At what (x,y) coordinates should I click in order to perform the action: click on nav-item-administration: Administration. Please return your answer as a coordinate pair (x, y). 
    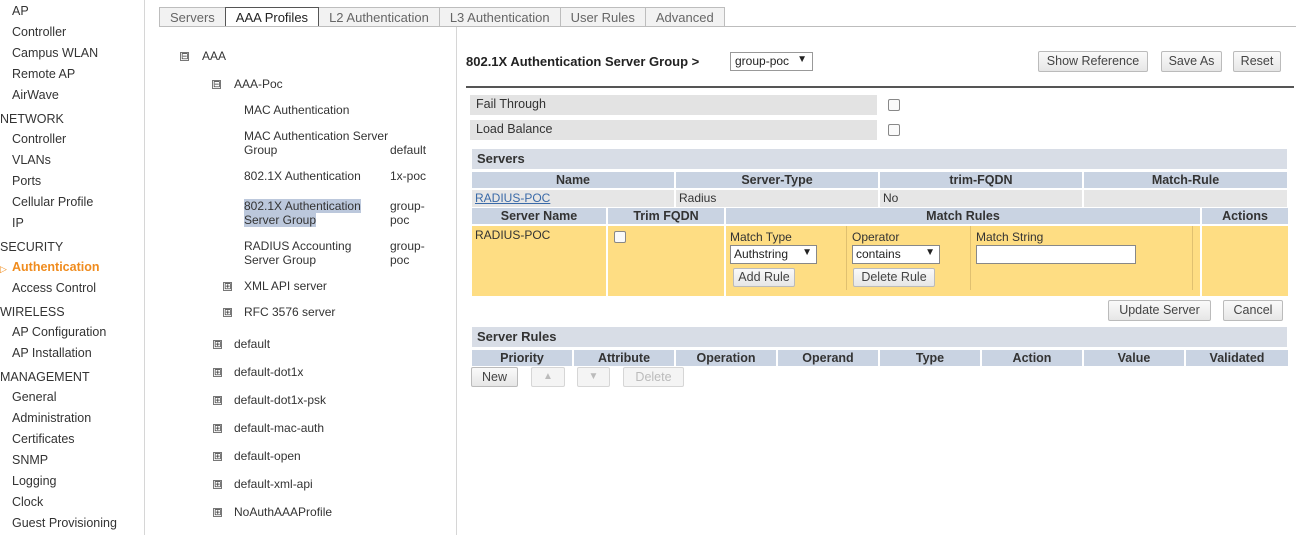
    Looking at the image, I should click on (51, 418).